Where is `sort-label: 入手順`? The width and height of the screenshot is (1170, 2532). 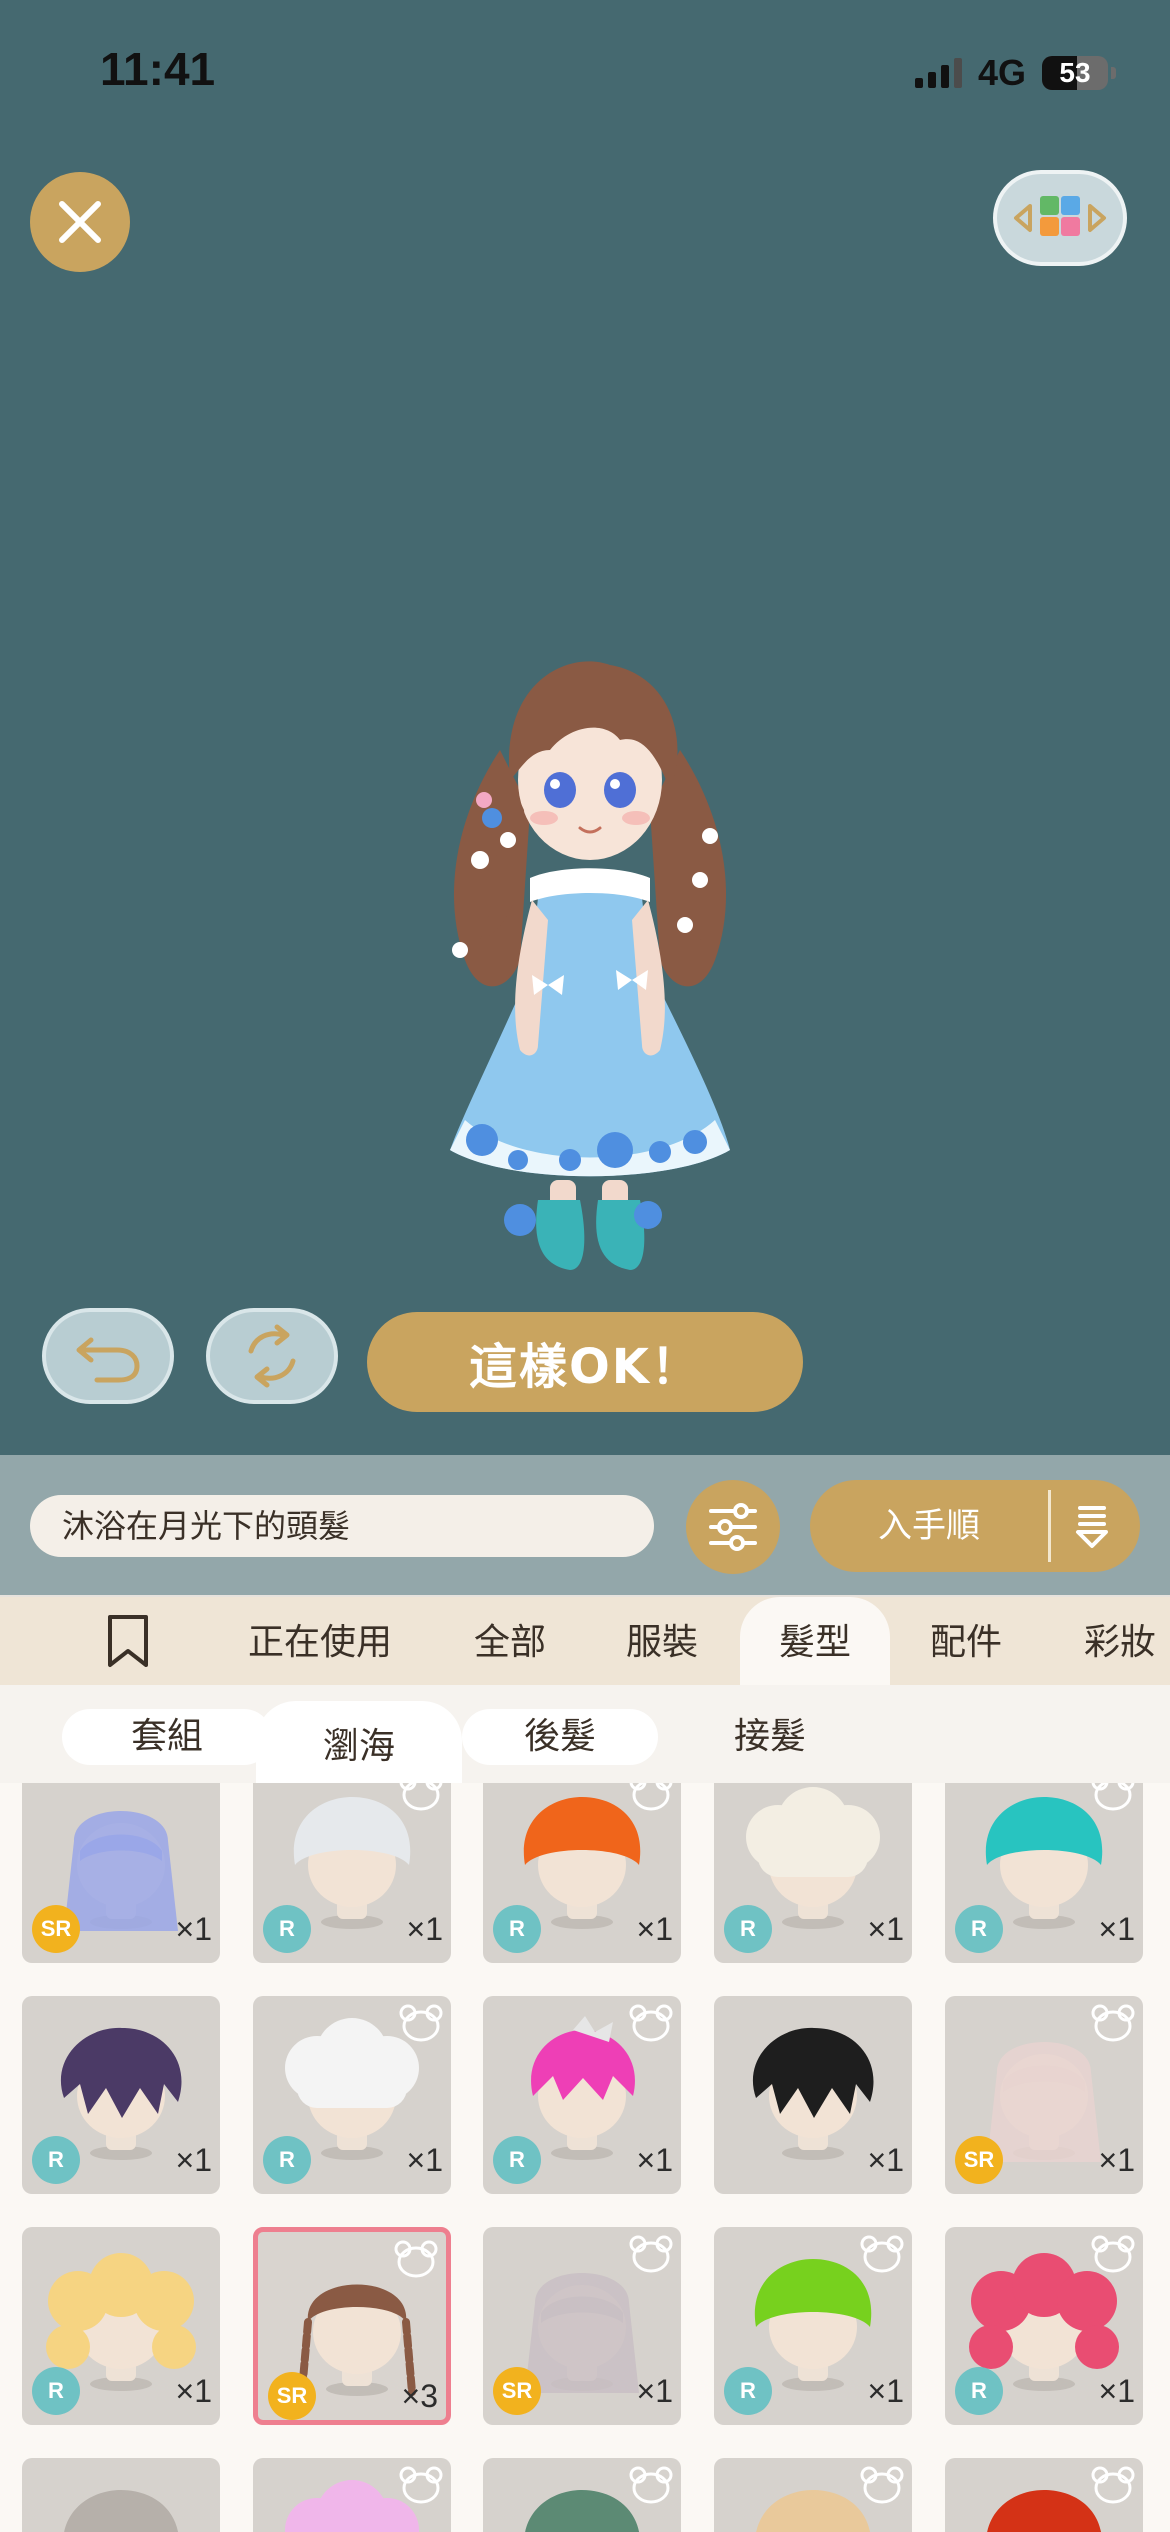 sort-label: 入手順 is located at coordinates (929, 1526).